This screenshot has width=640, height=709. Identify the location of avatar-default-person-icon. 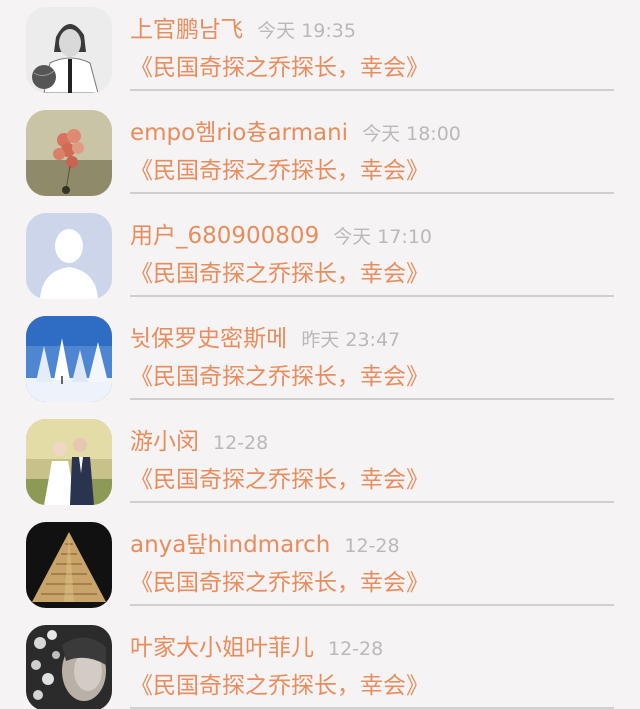
(69, 256).